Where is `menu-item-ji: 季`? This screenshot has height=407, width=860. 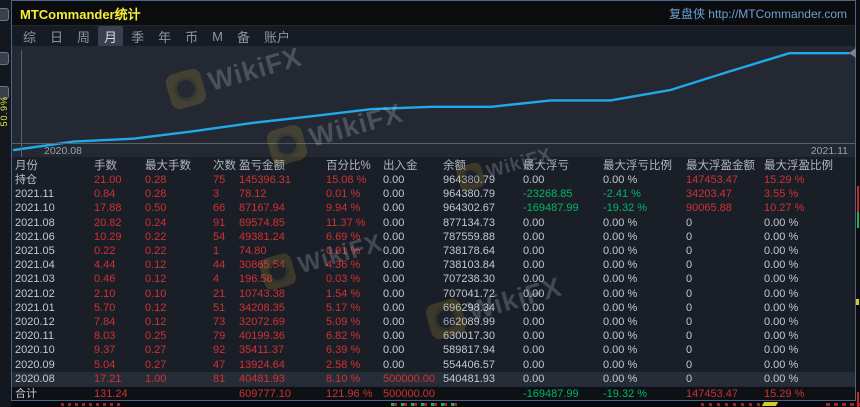
menu-item-ji: 季 is located at coordinates (137, 36).